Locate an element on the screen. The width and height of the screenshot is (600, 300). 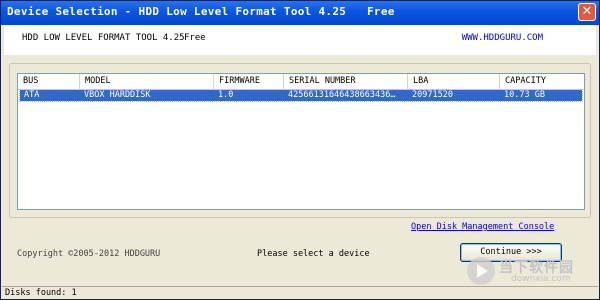
website-link: WWW.HDDGURU.COM is located at coordinates (502, 38).